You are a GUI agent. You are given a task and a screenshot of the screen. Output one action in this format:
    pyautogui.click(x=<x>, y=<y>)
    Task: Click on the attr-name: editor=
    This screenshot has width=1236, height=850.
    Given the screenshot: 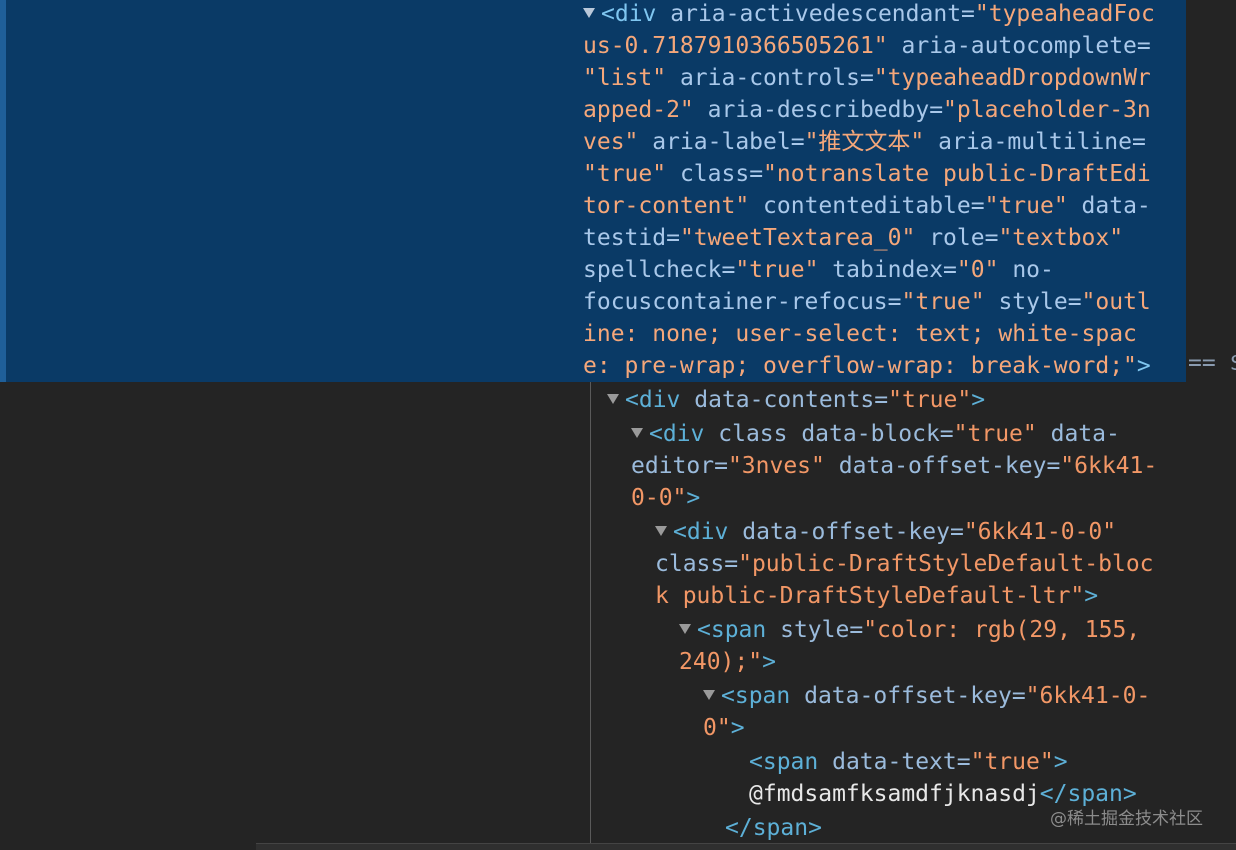 What is the action you would take?
    pyautogui.click(x=679, y=466)
    